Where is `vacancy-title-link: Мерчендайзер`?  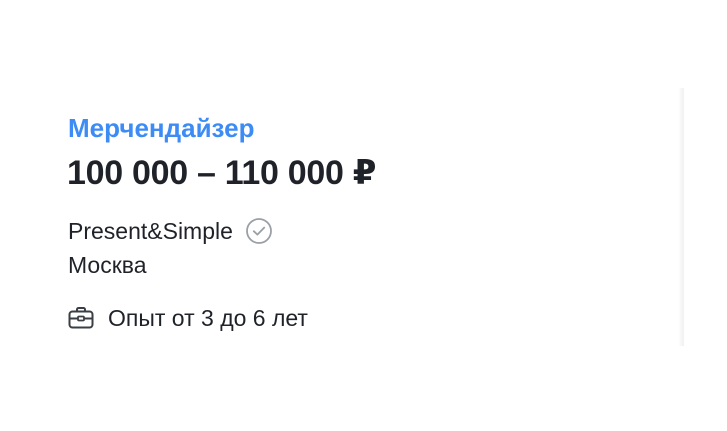
vacancy-title-link: Мерчендайзер is located at coordinates (161, 128).